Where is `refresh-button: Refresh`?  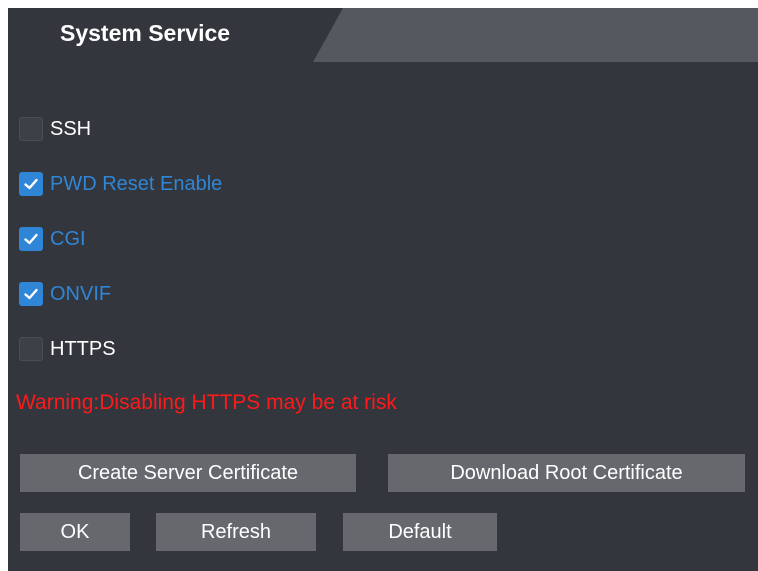
refresh-button: Refresh is located at coordinates (236, 532).